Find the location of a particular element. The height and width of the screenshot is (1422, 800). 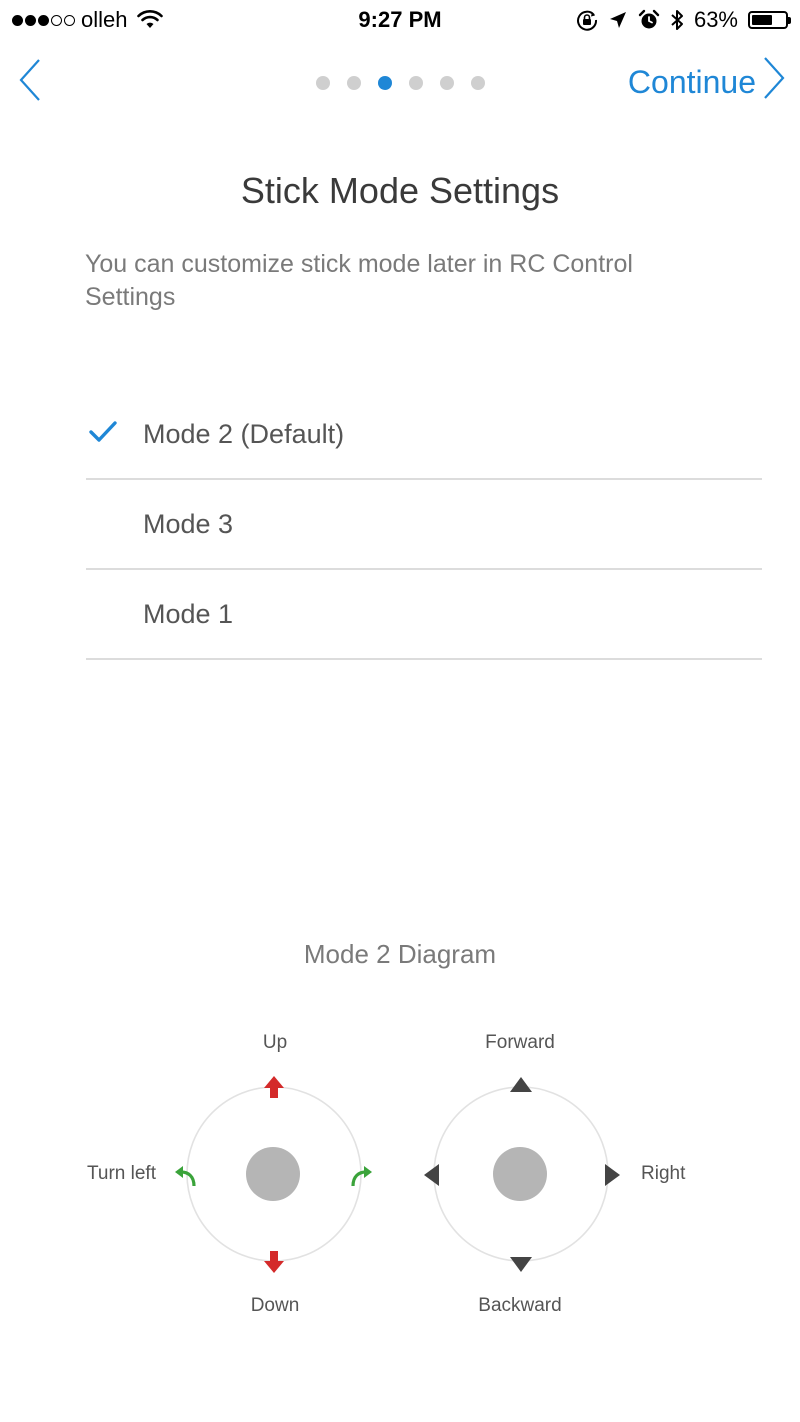

alarm-icon is located at coordinates (649, 20).